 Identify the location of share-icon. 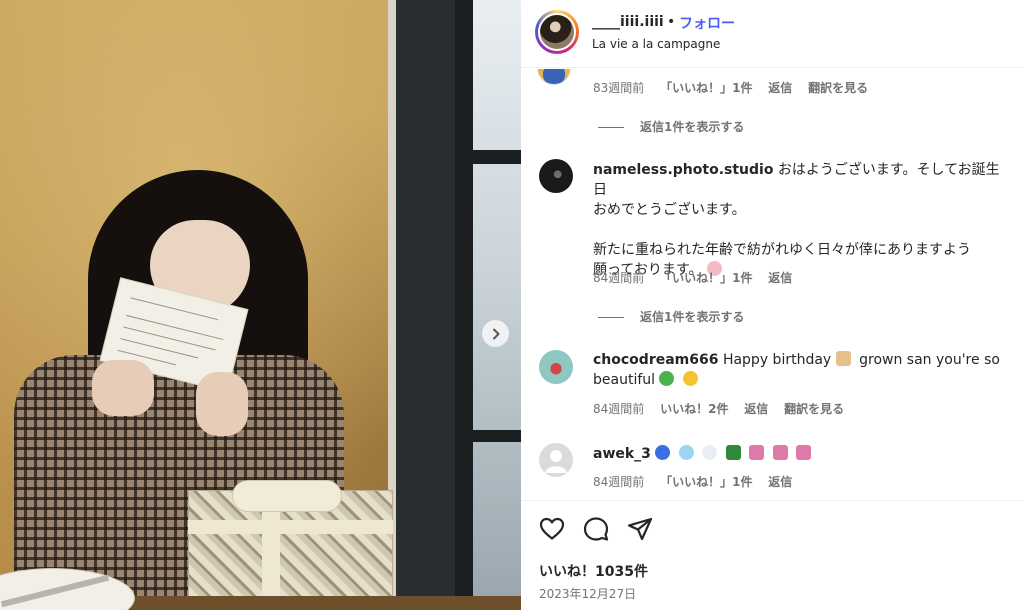
(640, 529).